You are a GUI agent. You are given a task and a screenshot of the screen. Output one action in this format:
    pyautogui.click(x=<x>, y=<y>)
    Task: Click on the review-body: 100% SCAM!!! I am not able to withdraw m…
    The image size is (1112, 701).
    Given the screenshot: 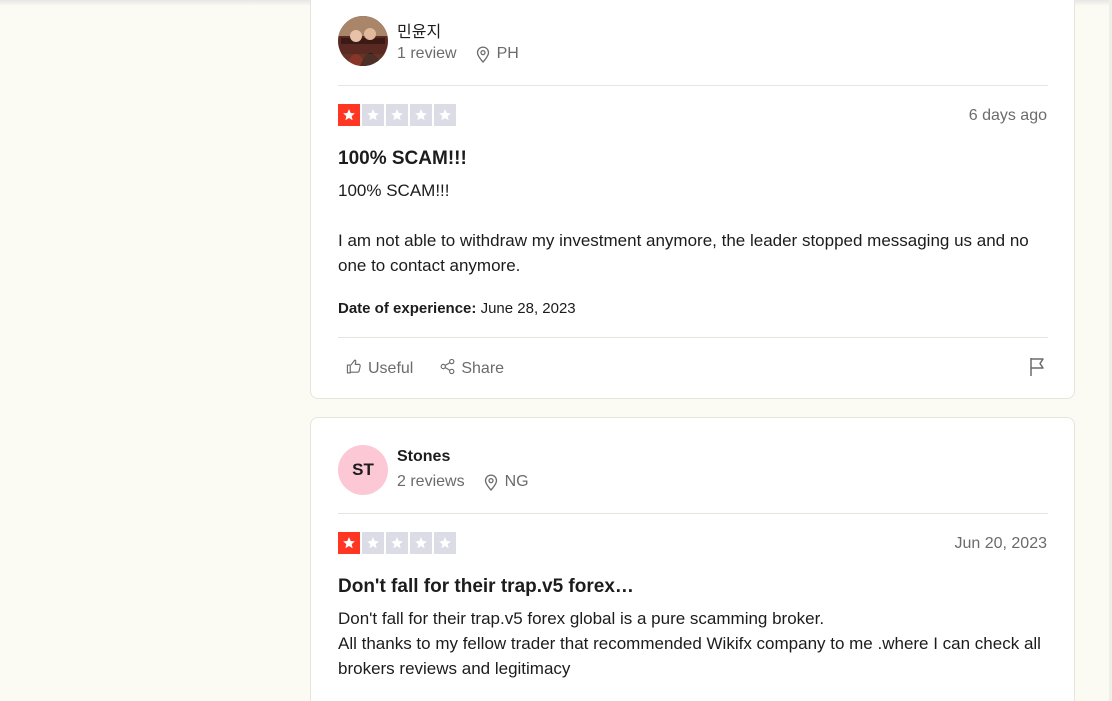 What is the action you would take?
    pyautogui.click(x=693, y=228)
    